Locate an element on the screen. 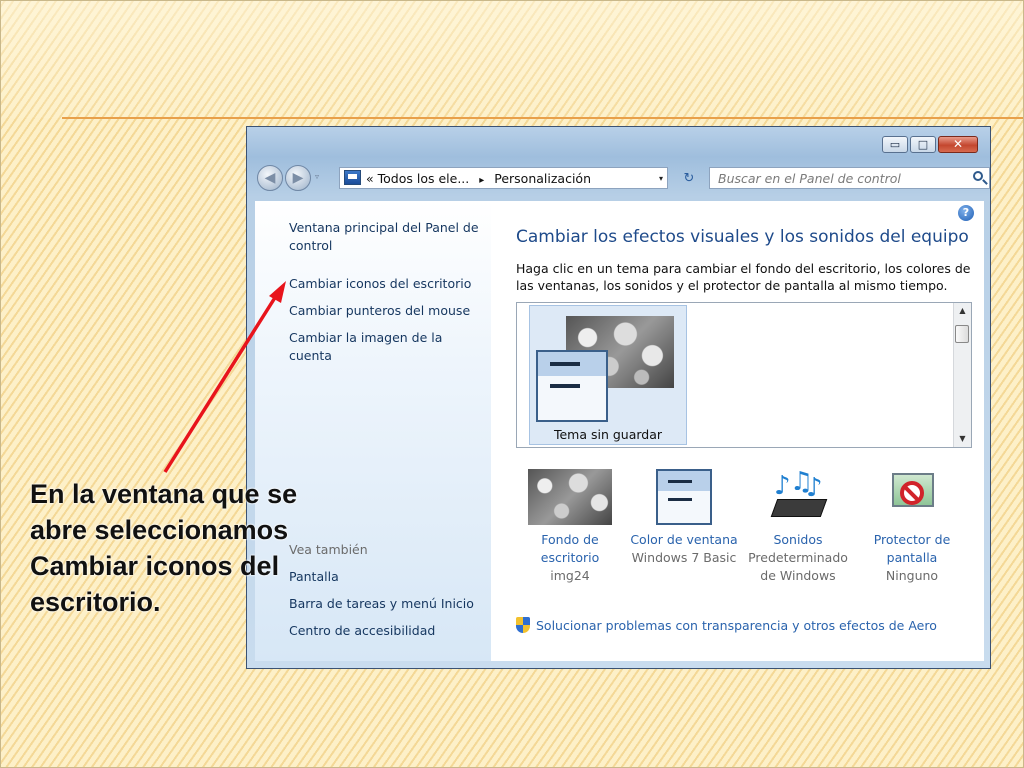 This screenshot has width=1024, height=768. arrow-head is located at coordinates (277, 292).